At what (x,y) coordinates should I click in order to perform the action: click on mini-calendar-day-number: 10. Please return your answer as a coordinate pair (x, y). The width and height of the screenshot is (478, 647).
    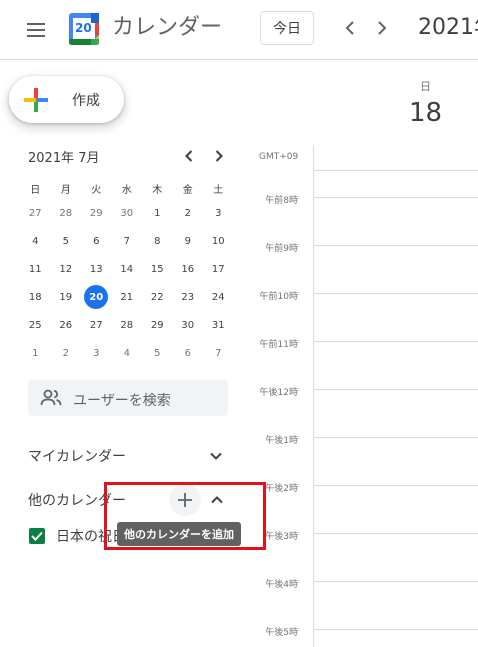
    Looking at the image, I should click on (218, 241).